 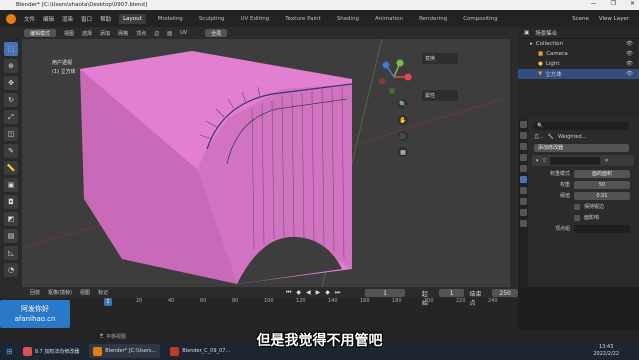 I want to click on tick-label: 60, so click(x=203, y=301).